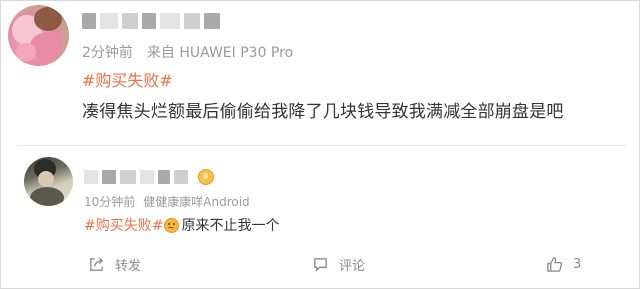 The image size is (640, 289). Describe the element at coordinates (110, 202) in the screenshot. I see `comment-time: 10分钟前` at that location.